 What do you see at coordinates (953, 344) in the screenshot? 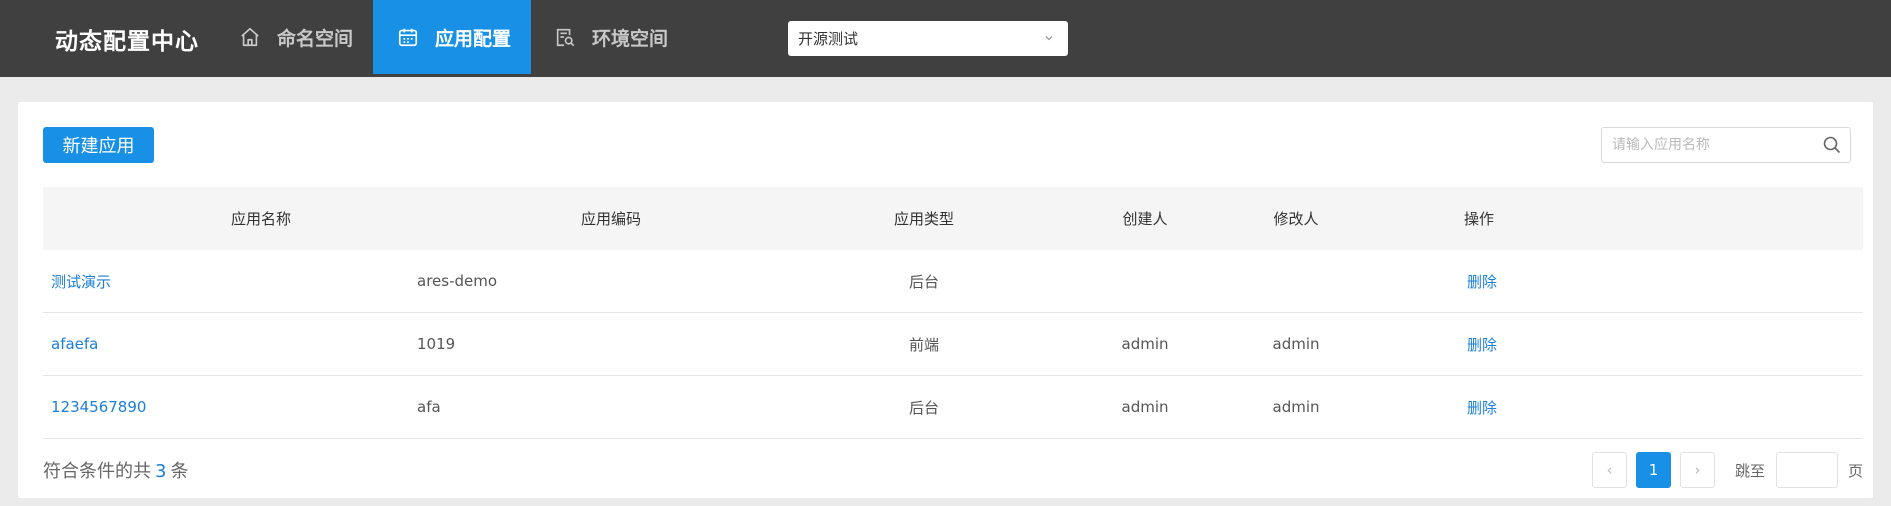
I see `table-row: afaefa 1019 前端 admin admin 删除` at bounding box center [953, 344].